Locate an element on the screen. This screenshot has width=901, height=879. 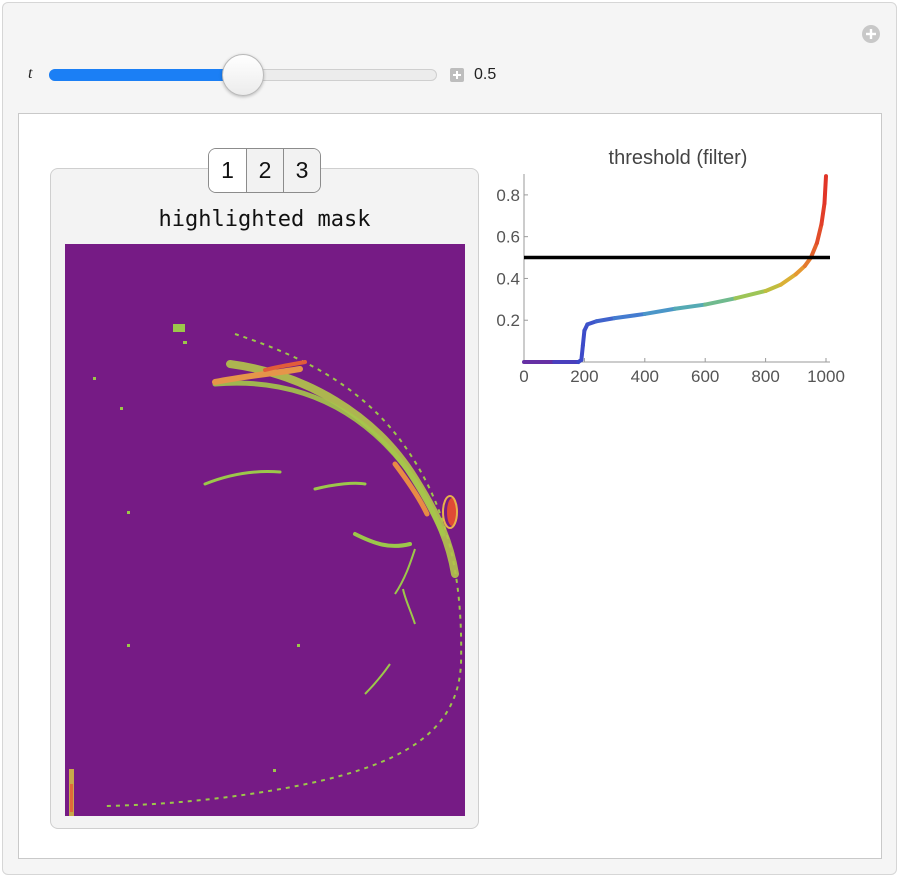
y-tick-label: 0.4 is located at coordinates (508, 278).